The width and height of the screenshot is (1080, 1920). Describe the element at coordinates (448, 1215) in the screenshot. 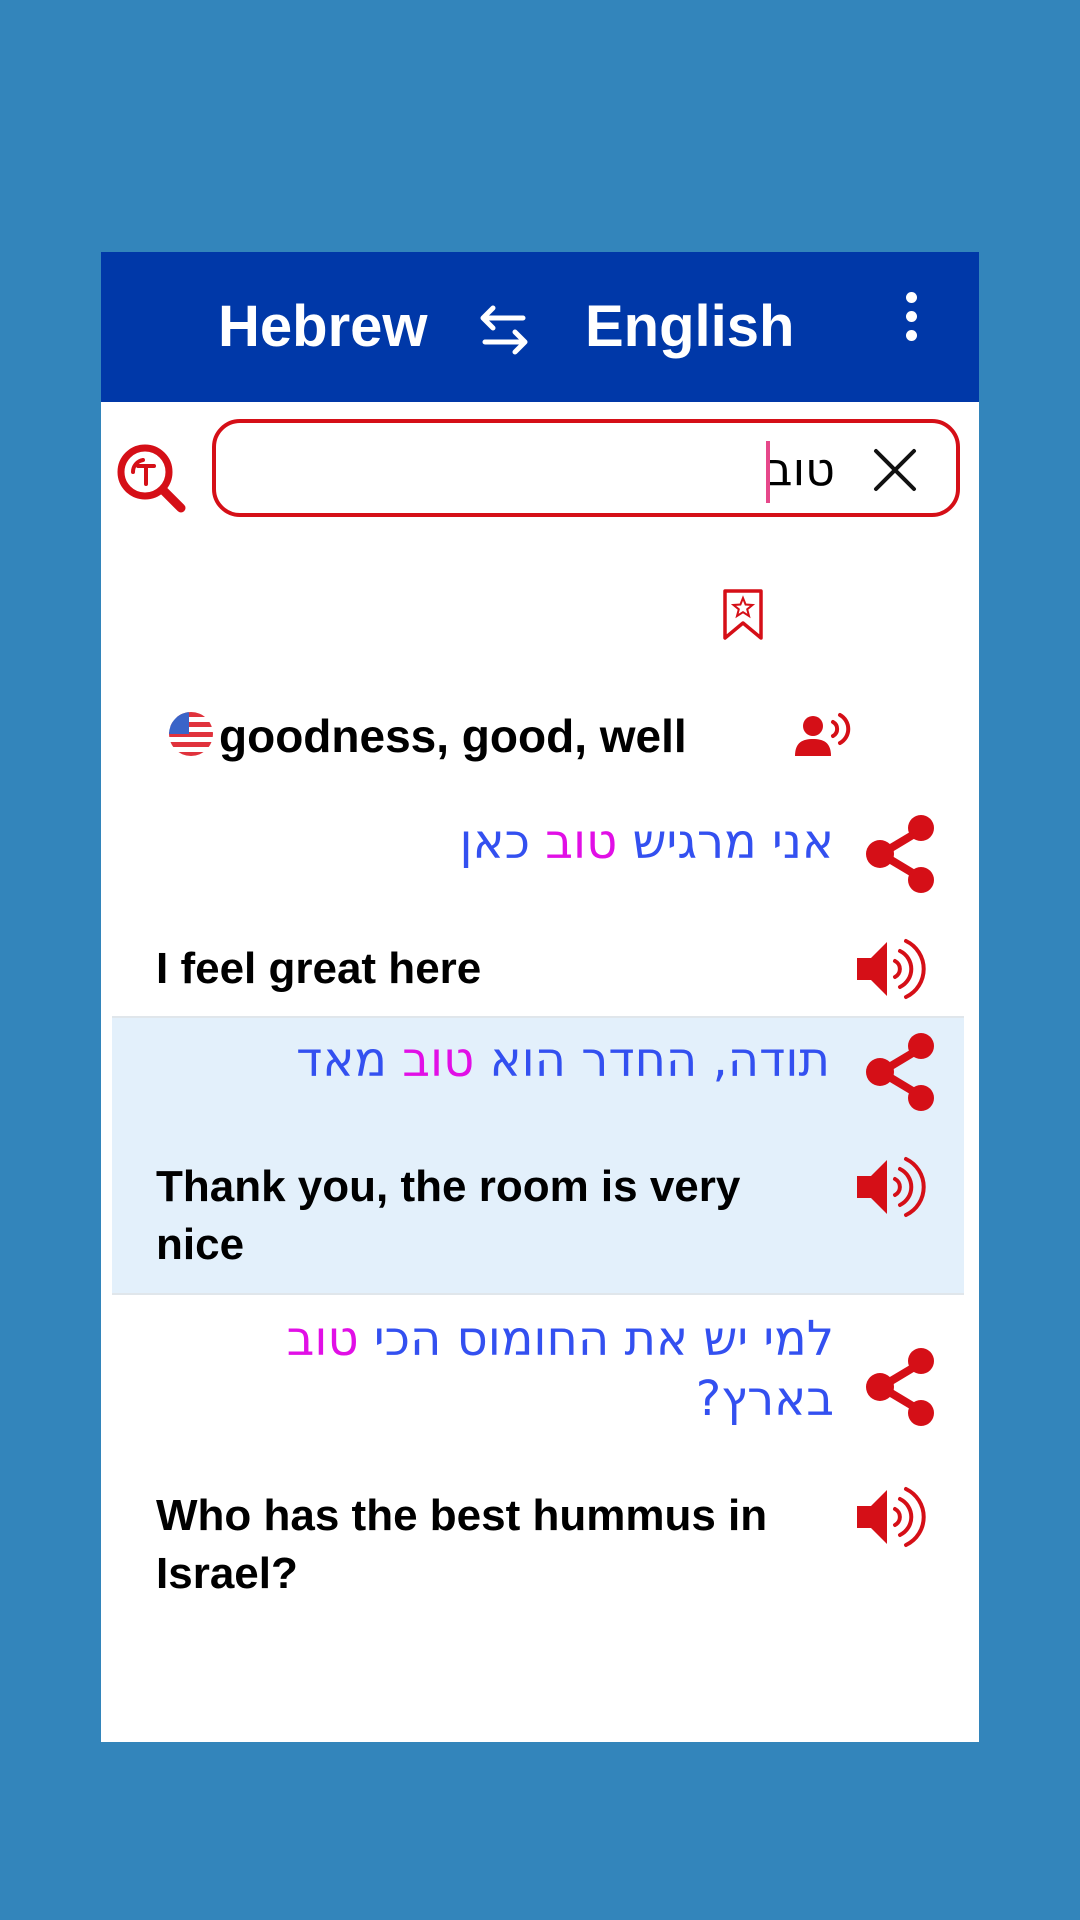

I see `example-english: Thank you, the room is very nice` at that location.